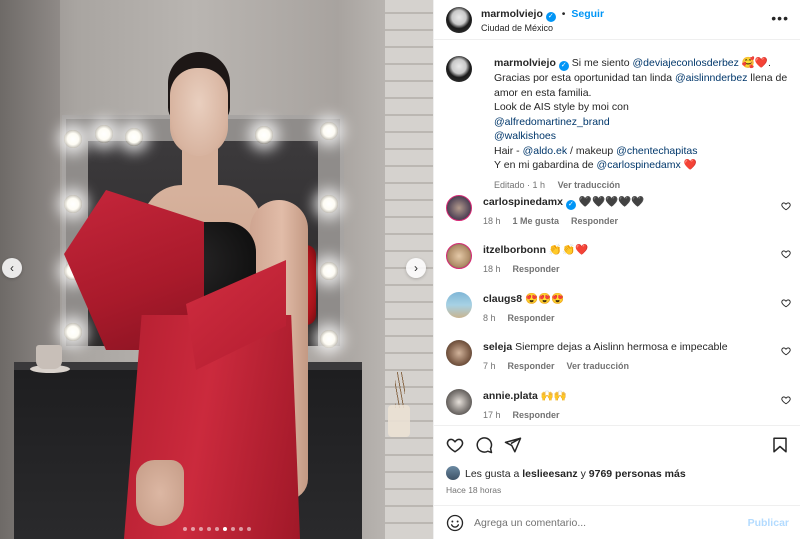 This screenshot has height=539, width=800. What do you see at coordinates (639, 165) in the screenshot?
I see `mention-link: @carlospinedamx` at bounding box center [639, 165].